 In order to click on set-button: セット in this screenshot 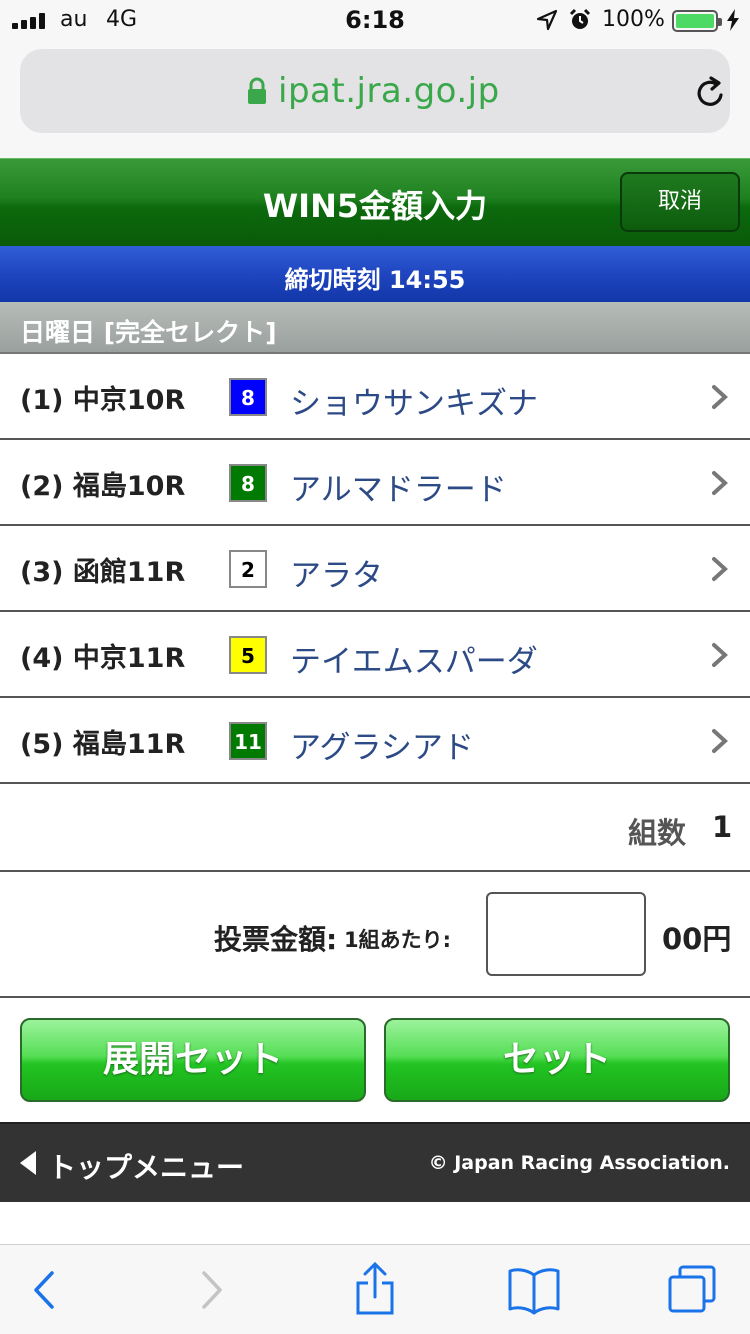, I will do `click(557, 1060)`.